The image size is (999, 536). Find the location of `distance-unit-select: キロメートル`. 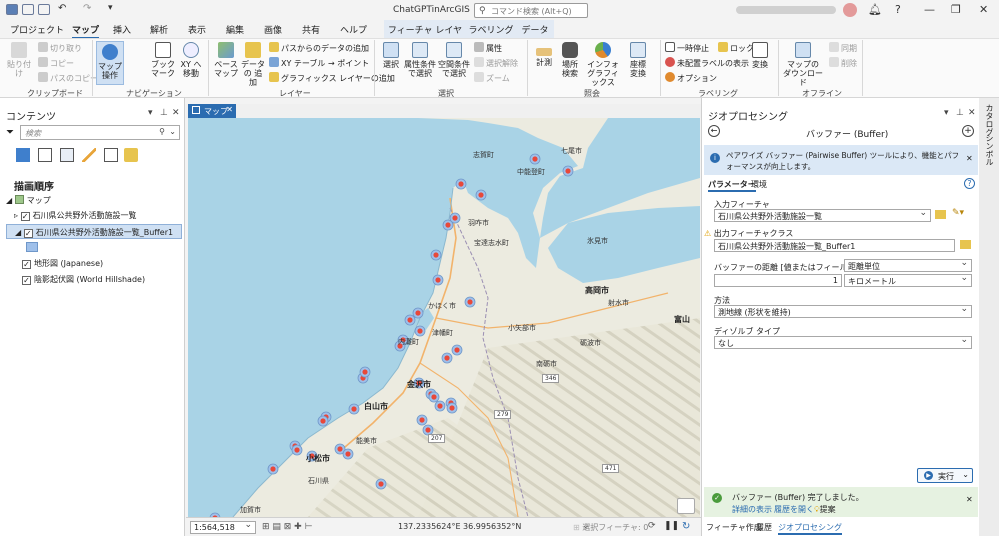

distance-unit-select: キロメートル is located at coordinates (908, 280).